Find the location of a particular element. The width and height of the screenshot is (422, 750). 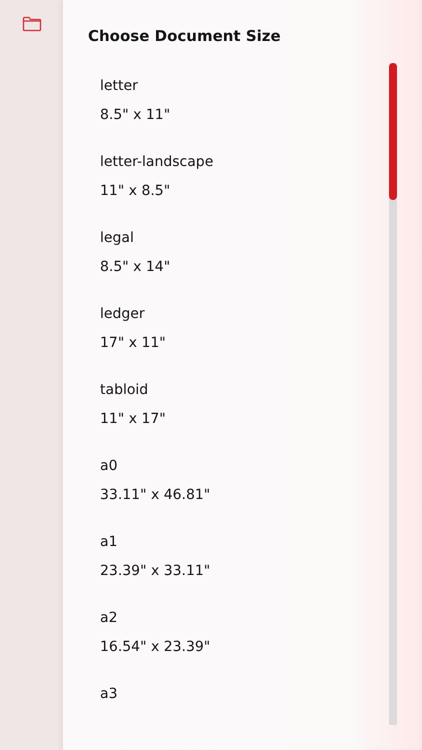

size-name: ledger is located at coordinates (123, 314).